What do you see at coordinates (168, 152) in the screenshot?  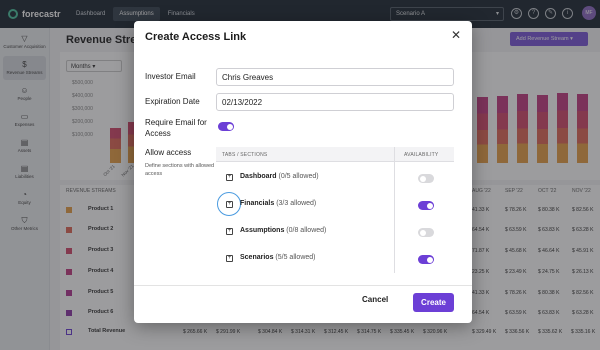 I see `allow-access-title: Allow access` at bounding box center [168, 152].